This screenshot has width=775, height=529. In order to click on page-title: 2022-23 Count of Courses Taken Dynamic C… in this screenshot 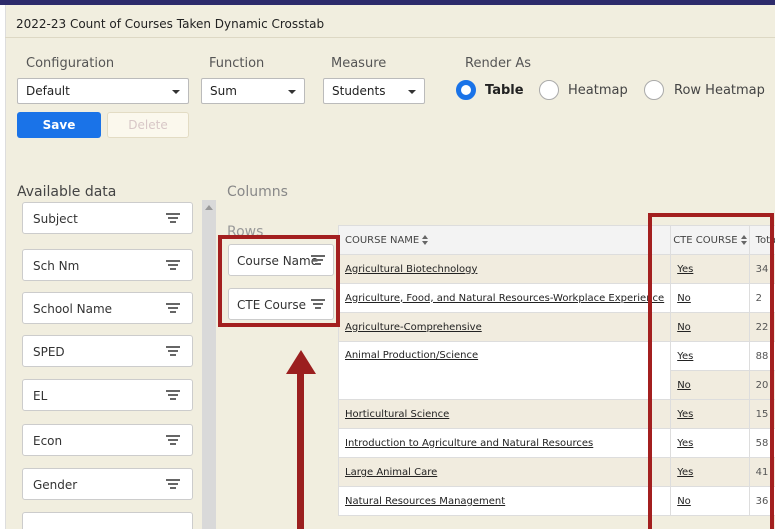, I will do `click(170, 24)`.